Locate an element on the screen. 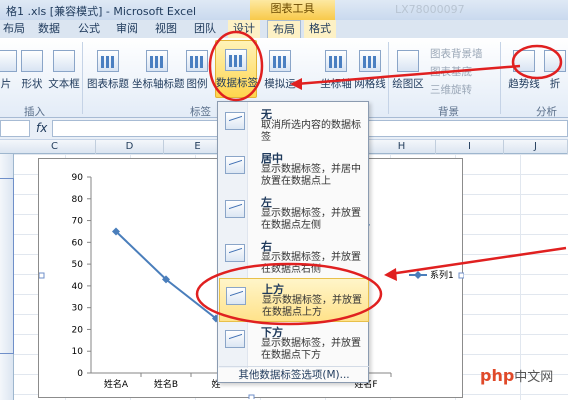 The image size is (568, 400). menu-item-below: 下方 显示数据标签，并放置在数据点下方 is located at coordinates (294, 344).